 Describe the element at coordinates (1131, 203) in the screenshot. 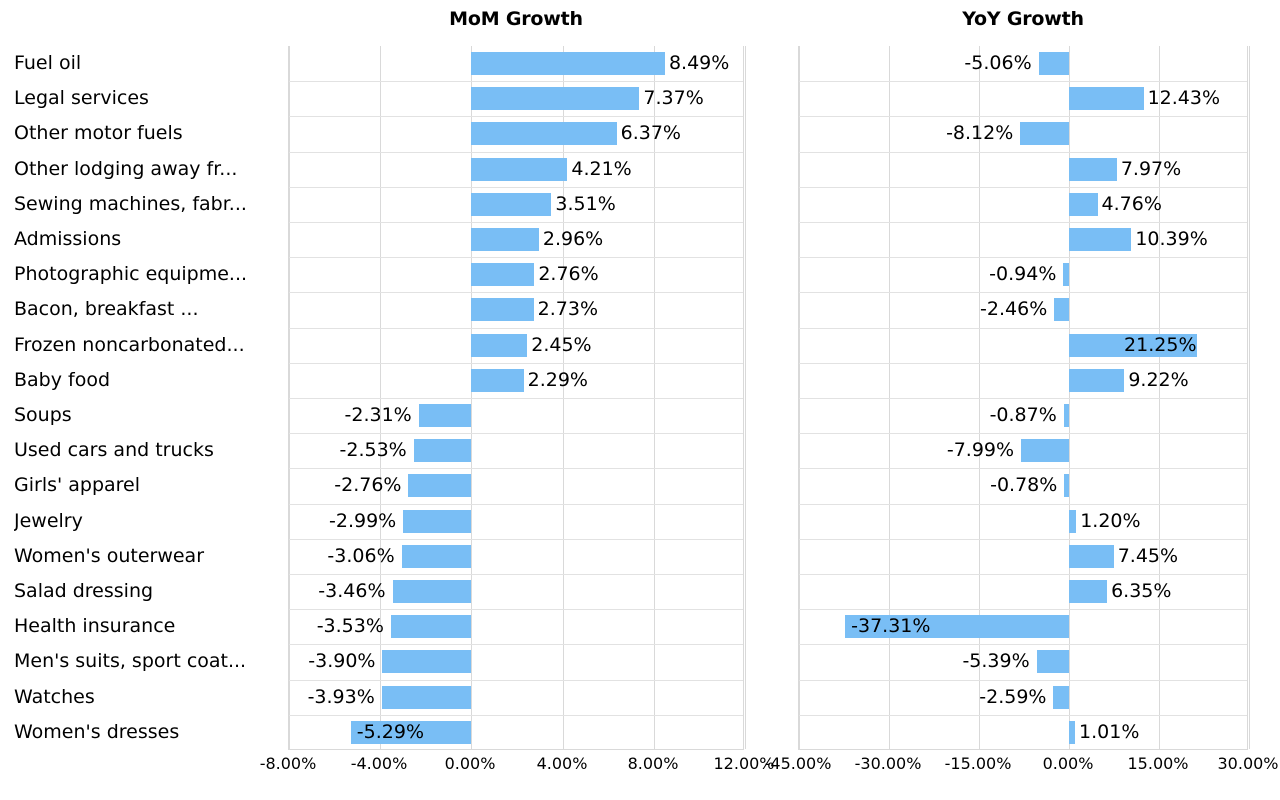

I see `bar-value-label: 4.76%` at that location.